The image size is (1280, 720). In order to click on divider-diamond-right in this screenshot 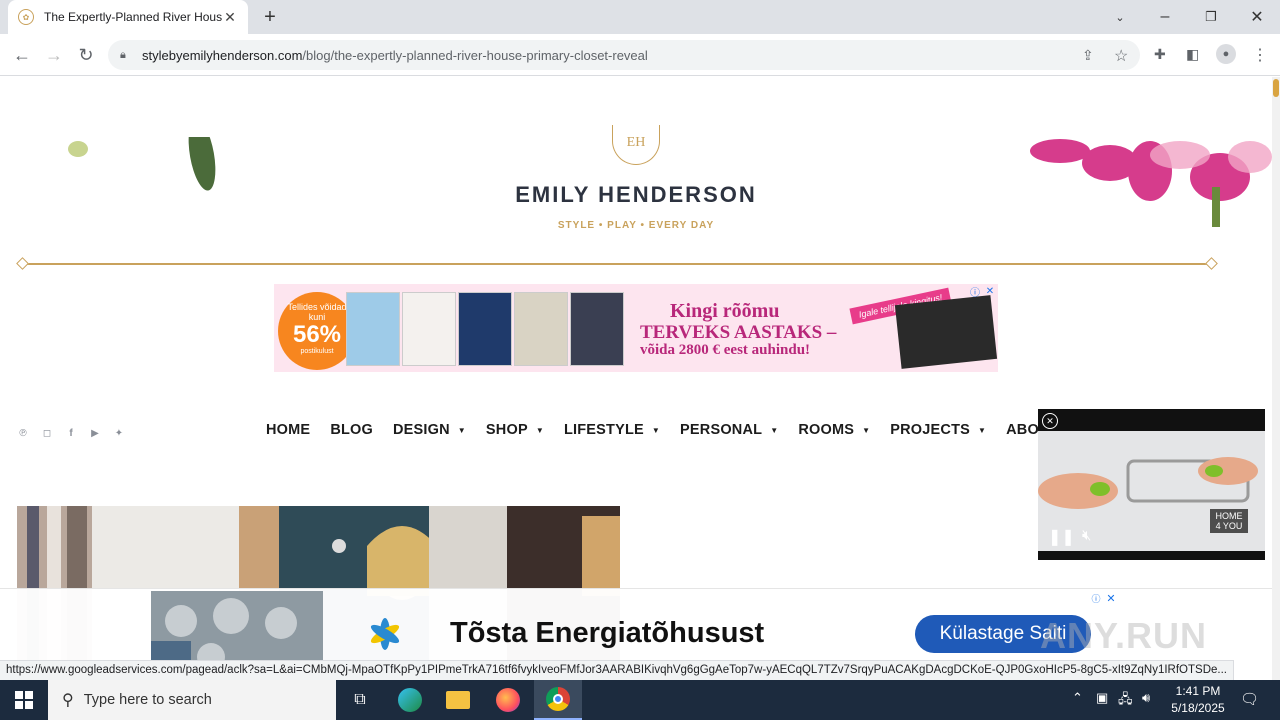, I will do `click(1211, 263)`.